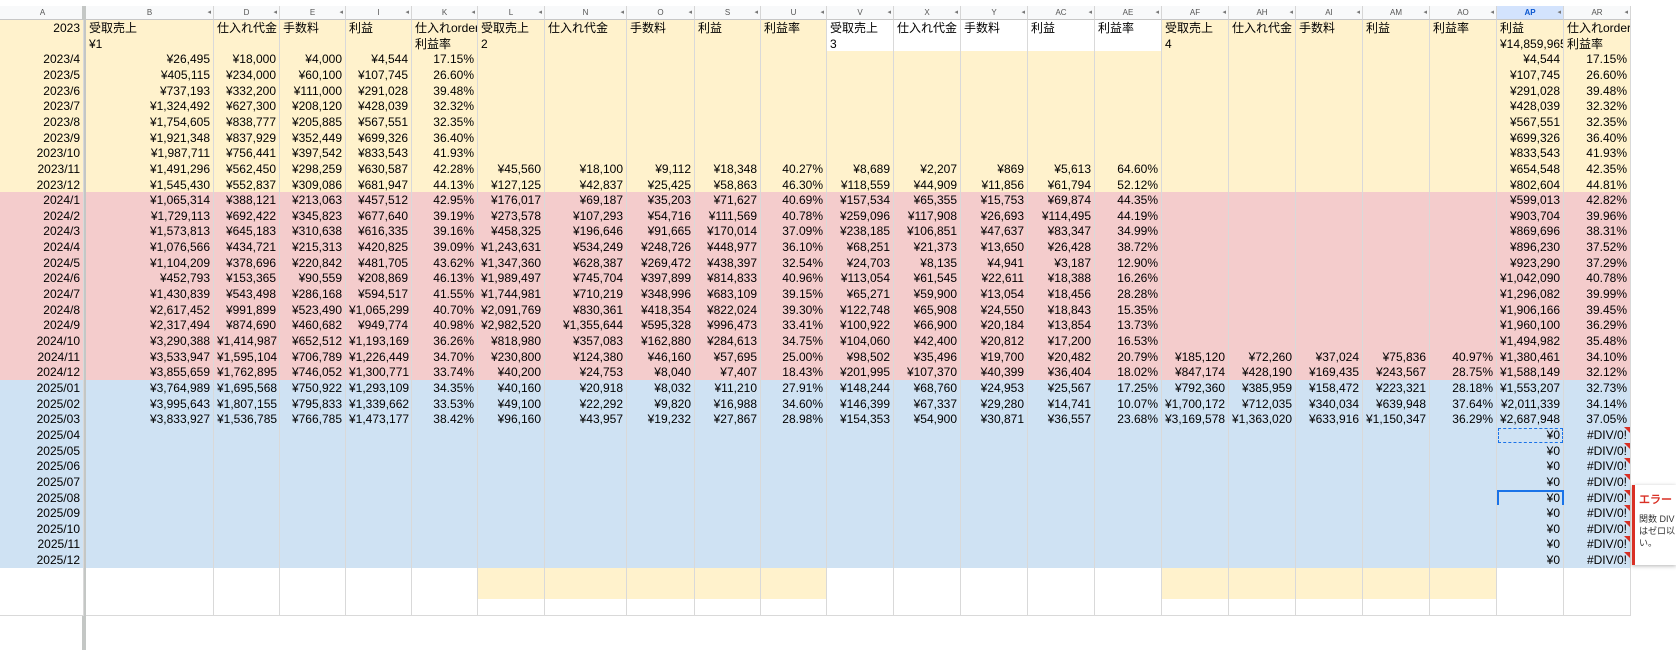 This screenshot has height=650, width=1676. What do you see at coordinates (150, 44) in the screenshot?
I see `cell-b: ¥1` at bounding box center [150, 44].